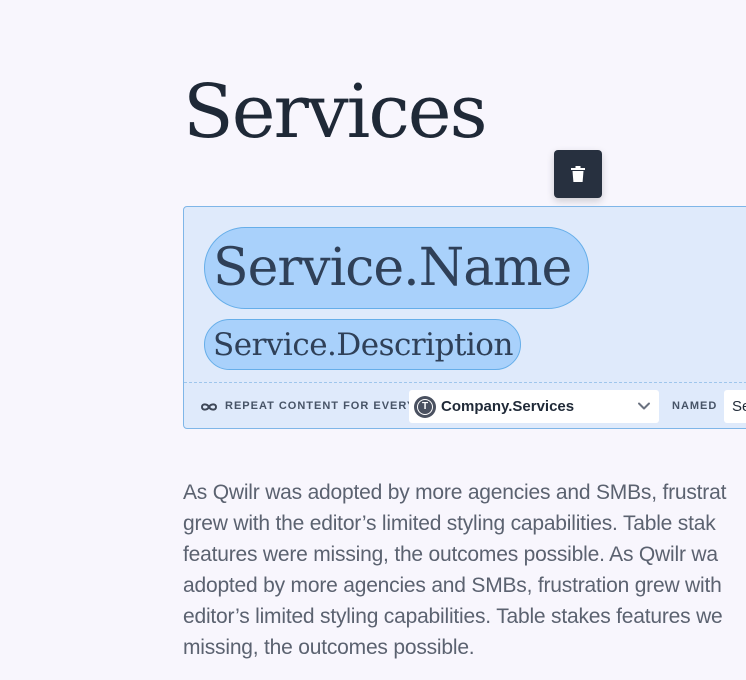  I want to click on service-description-token: Service.Description, so click(362, 344).